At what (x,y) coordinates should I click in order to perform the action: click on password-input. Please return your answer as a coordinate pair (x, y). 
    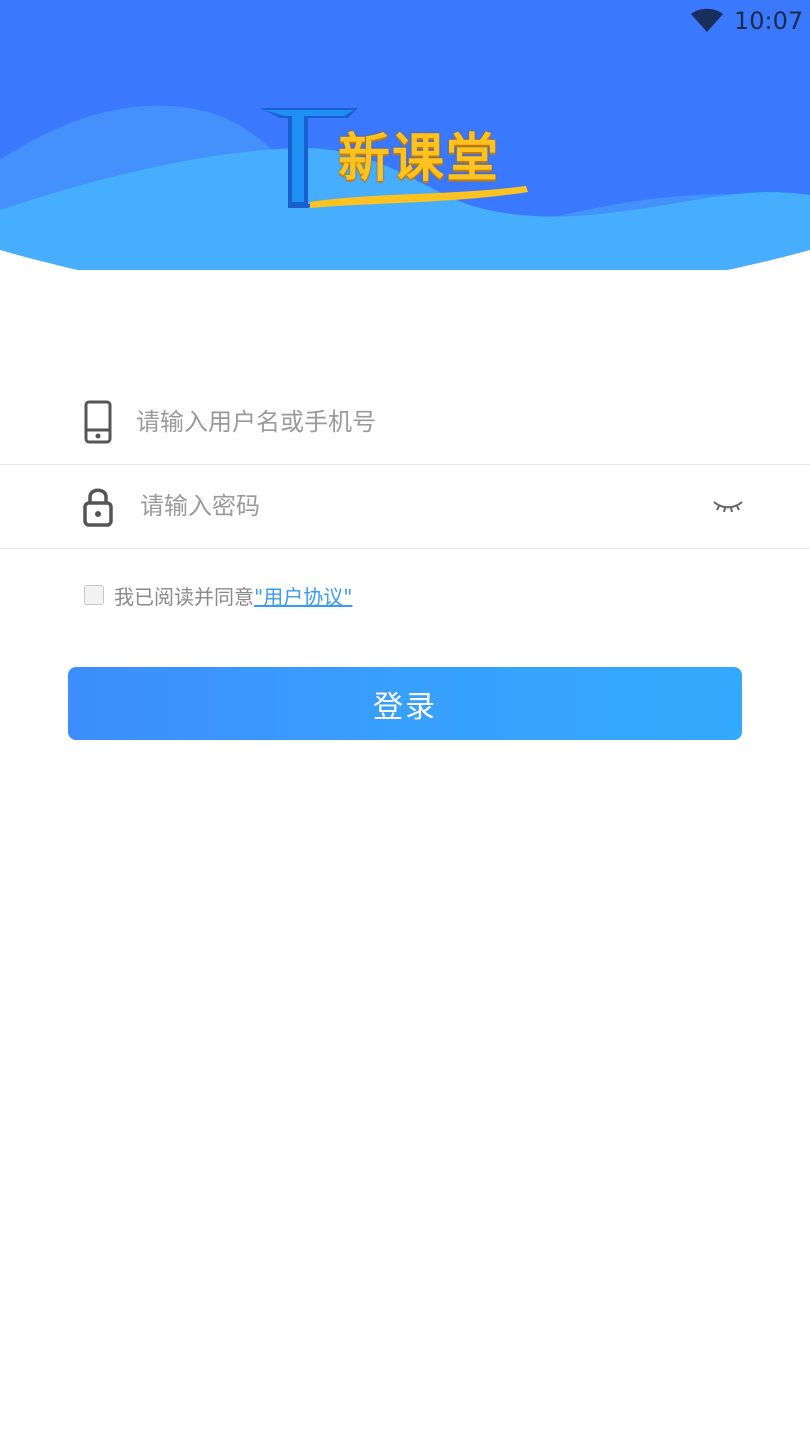
    Looking at the image, I should click on (410, 506).